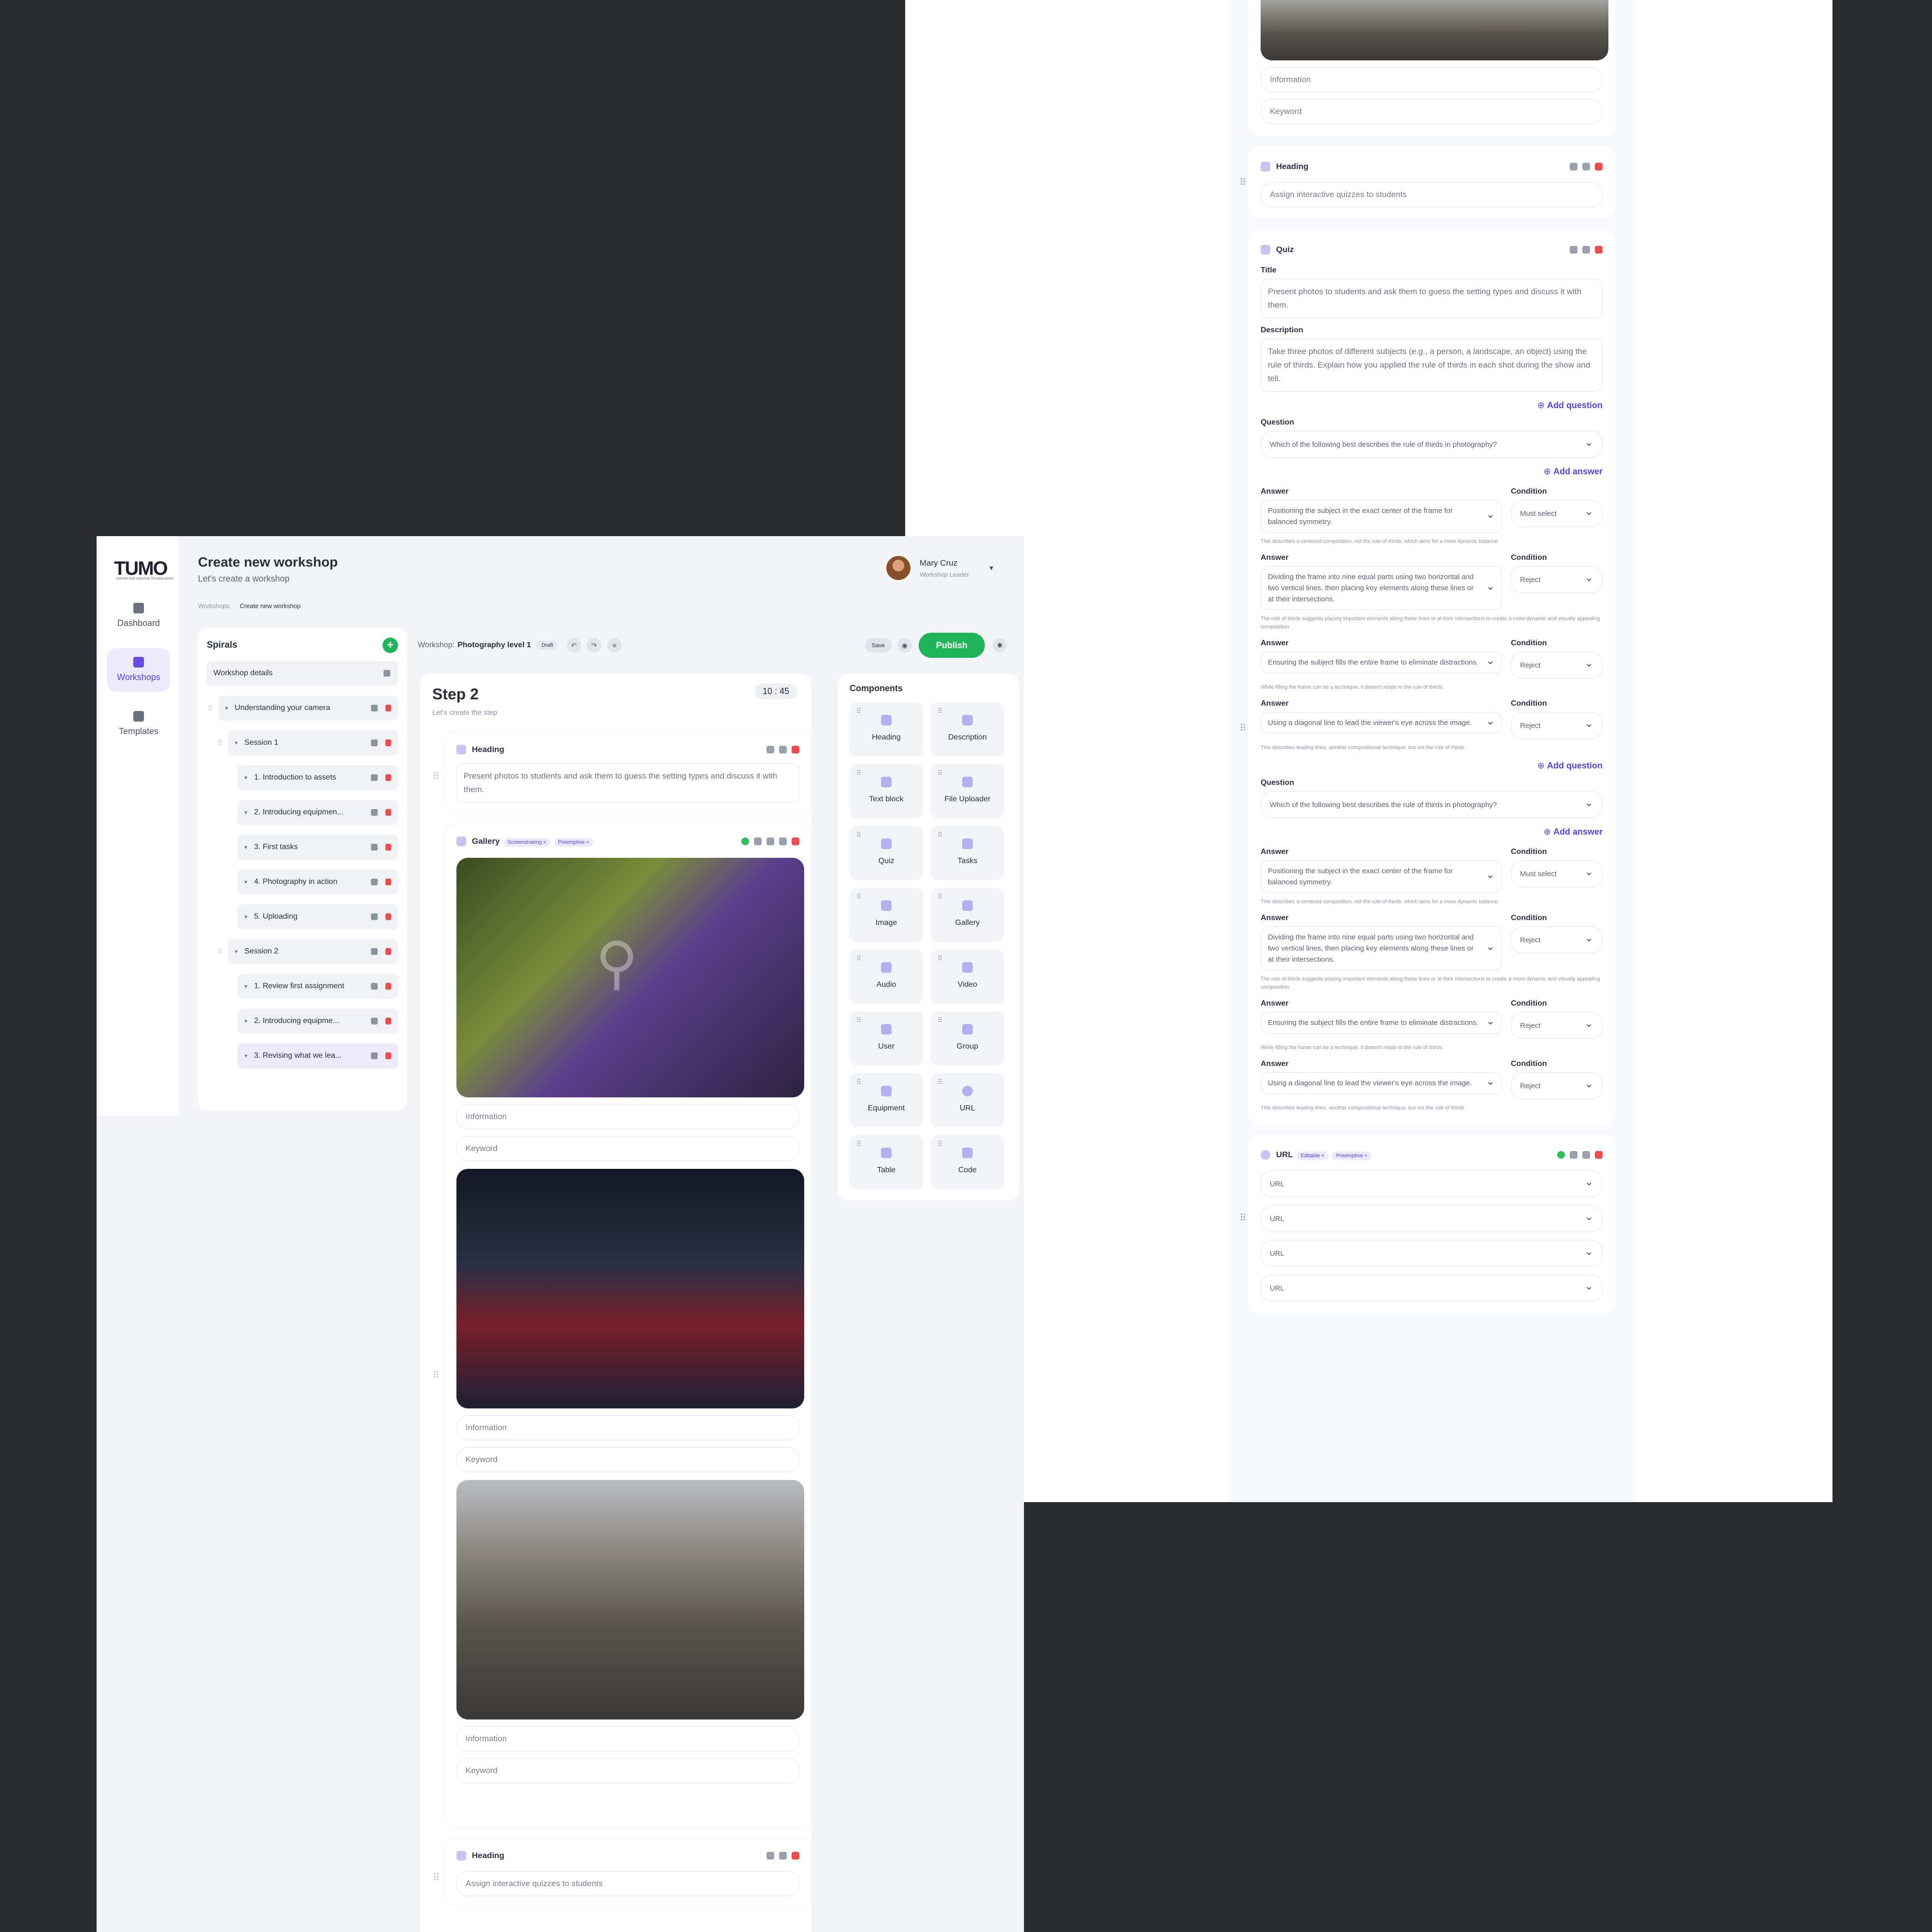  What do you see at coordinates (1312, 1155) in the screenshot?
I see `editable-chip: Editable ×` at bounding box center [1312, 1155].